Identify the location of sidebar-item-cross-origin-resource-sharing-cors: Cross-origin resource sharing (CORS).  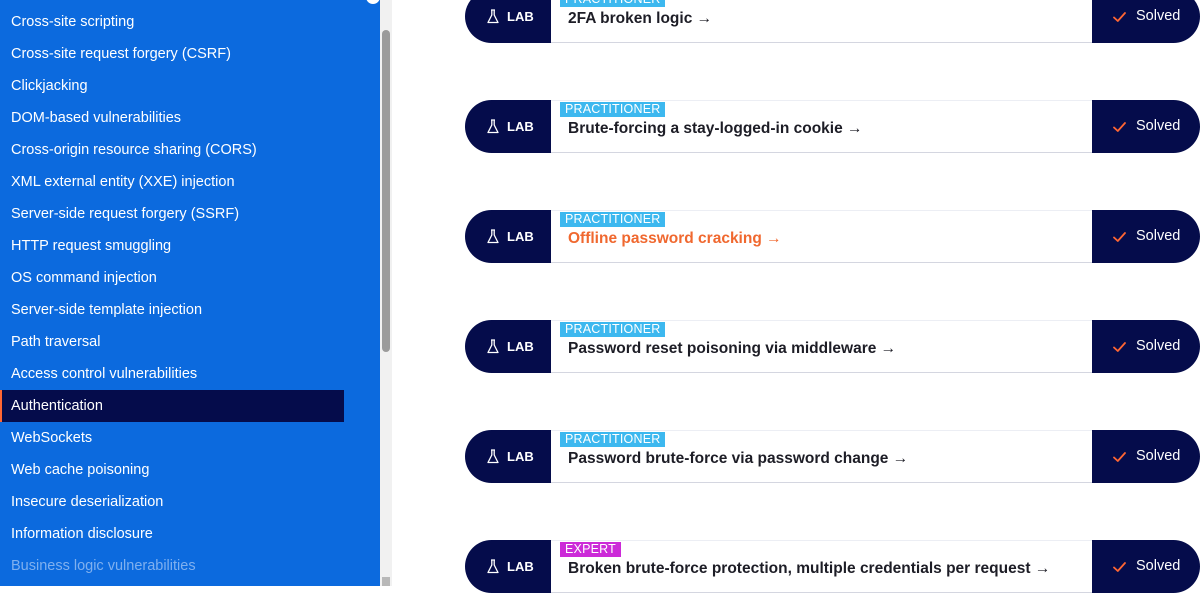
(172, 150).